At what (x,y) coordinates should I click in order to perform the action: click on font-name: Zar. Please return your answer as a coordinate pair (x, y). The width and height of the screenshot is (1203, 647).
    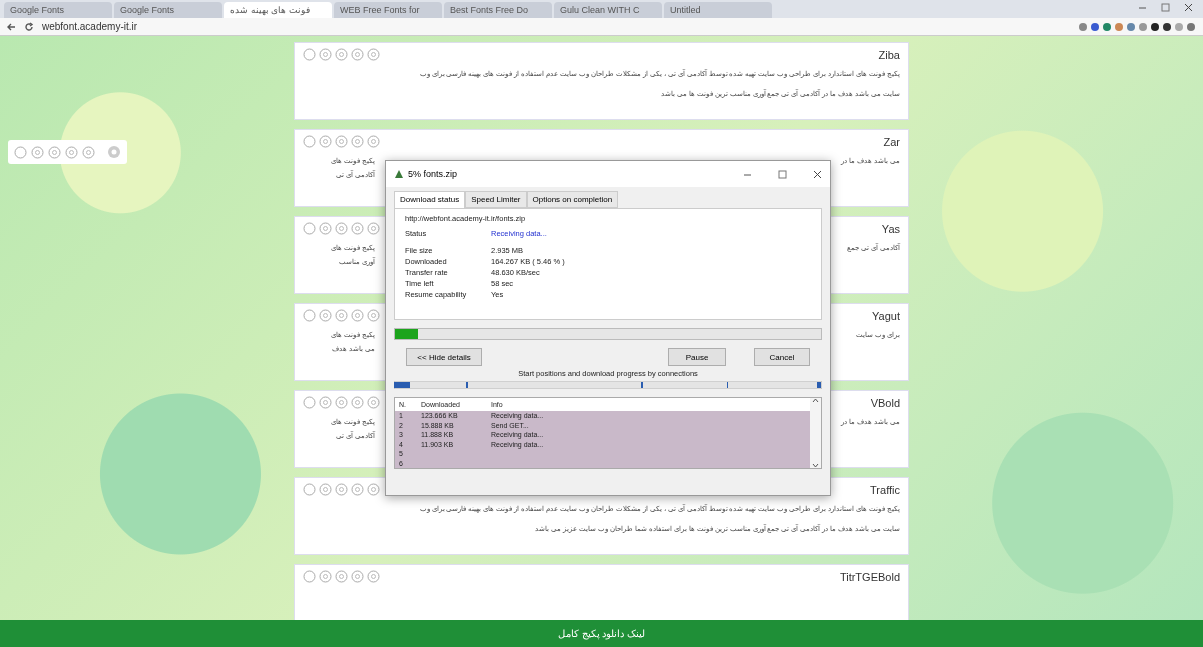
    Looking at the image, I should click on (891, 141).